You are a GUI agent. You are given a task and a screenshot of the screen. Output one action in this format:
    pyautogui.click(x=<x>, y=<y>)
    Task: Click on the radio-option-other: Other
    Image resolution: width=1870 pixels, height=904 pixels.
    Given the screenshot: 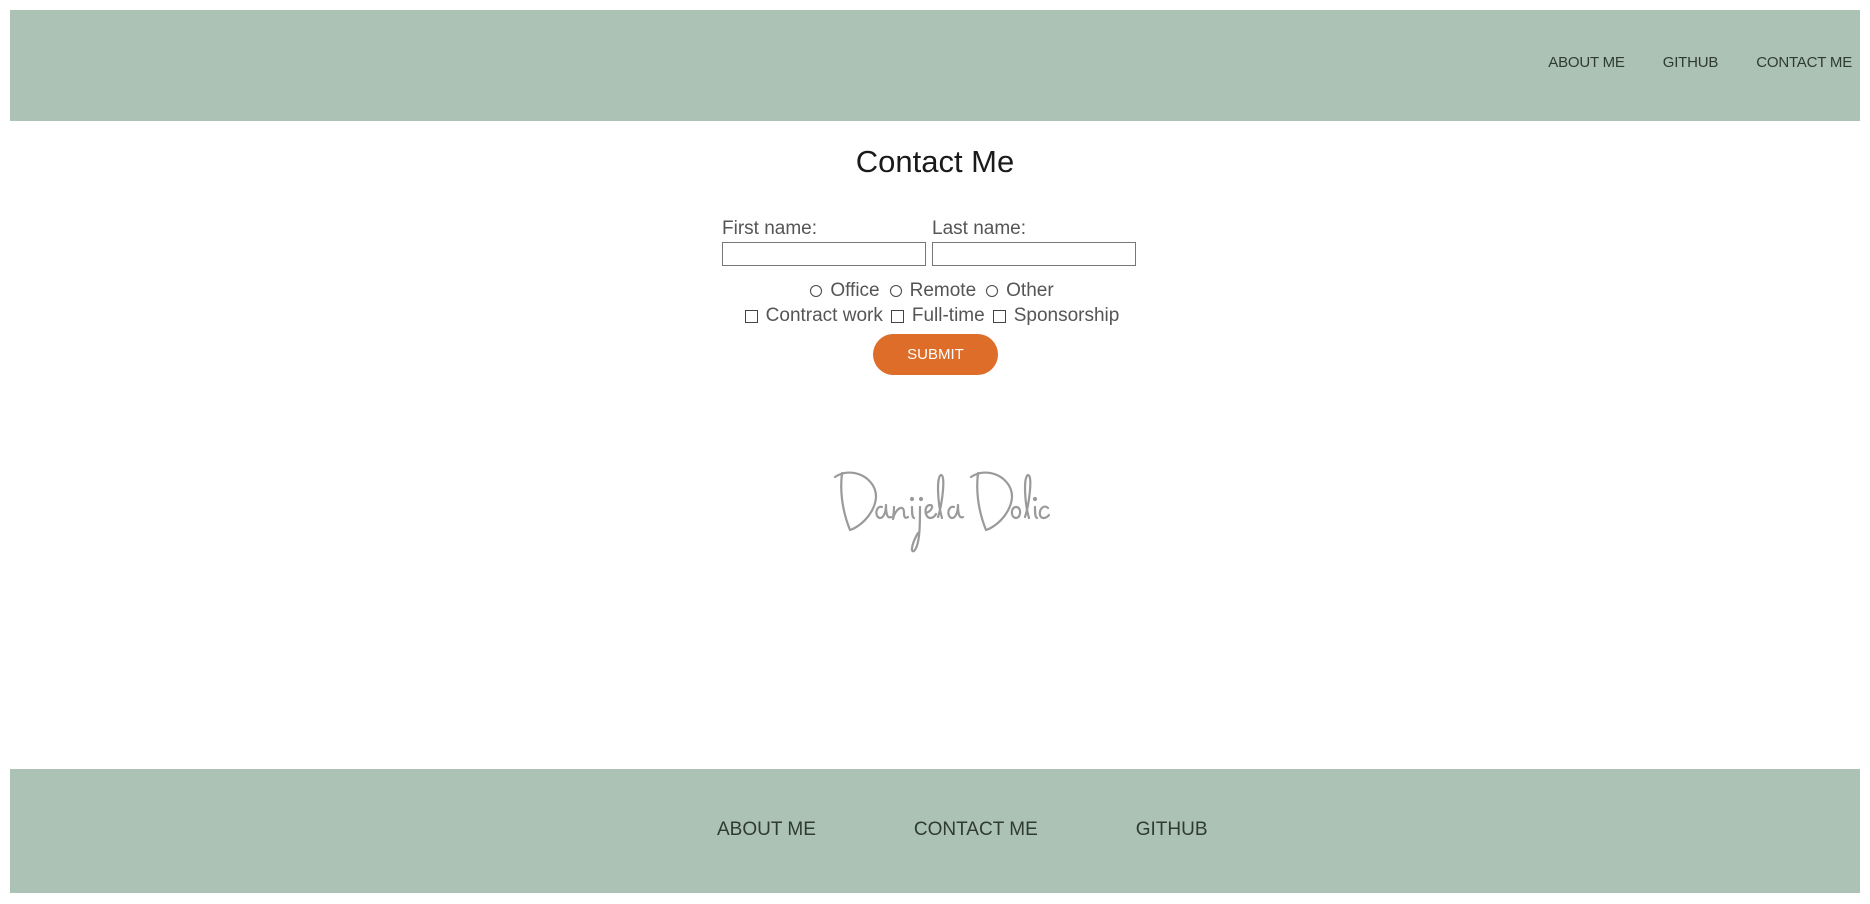 What is the action you would take?
    pyautogui.click(x=1020, y=291)
    